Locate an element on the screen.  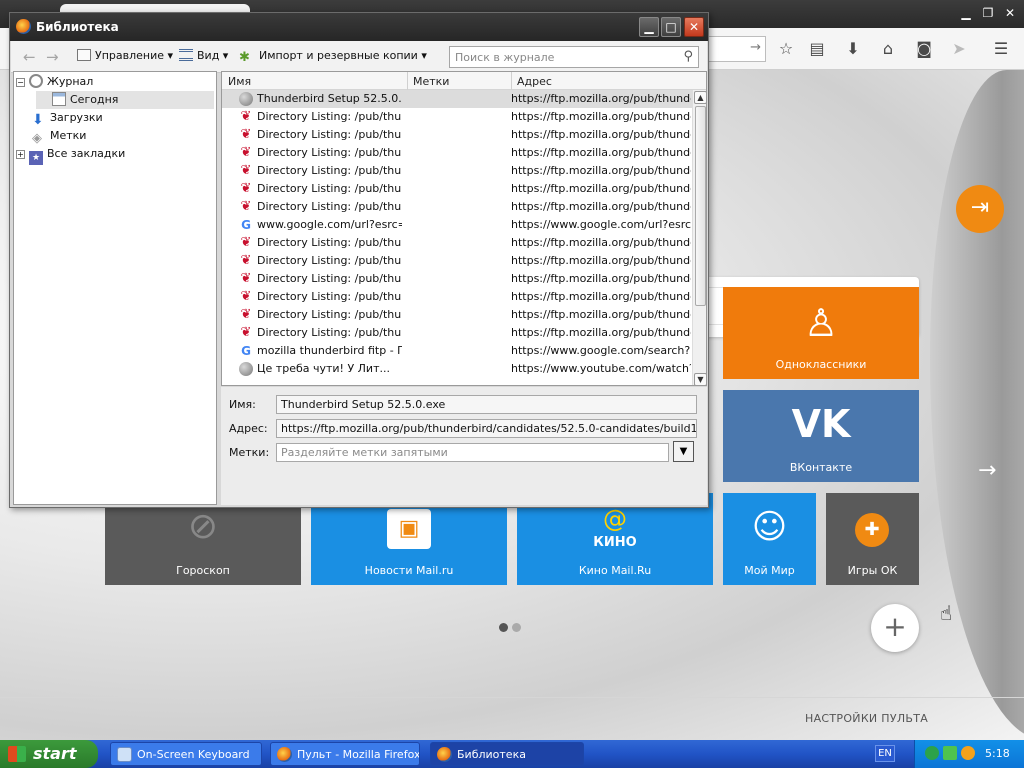
bookmark-star-icon: ☆ is located at coordinates (786, 49).